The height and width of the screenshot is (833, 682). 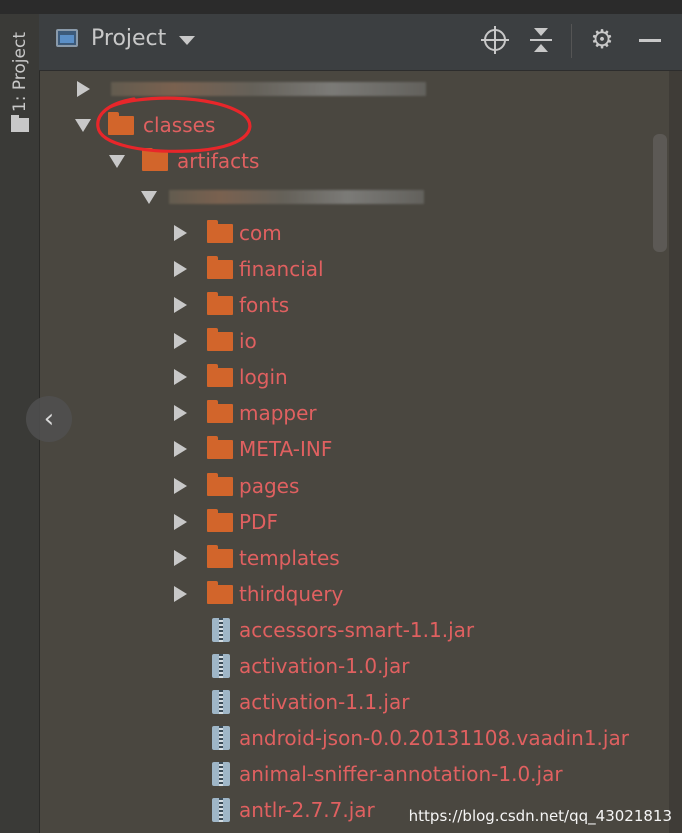 I want to click on tree-row-folder: fonts, so click(x=231, y=305).